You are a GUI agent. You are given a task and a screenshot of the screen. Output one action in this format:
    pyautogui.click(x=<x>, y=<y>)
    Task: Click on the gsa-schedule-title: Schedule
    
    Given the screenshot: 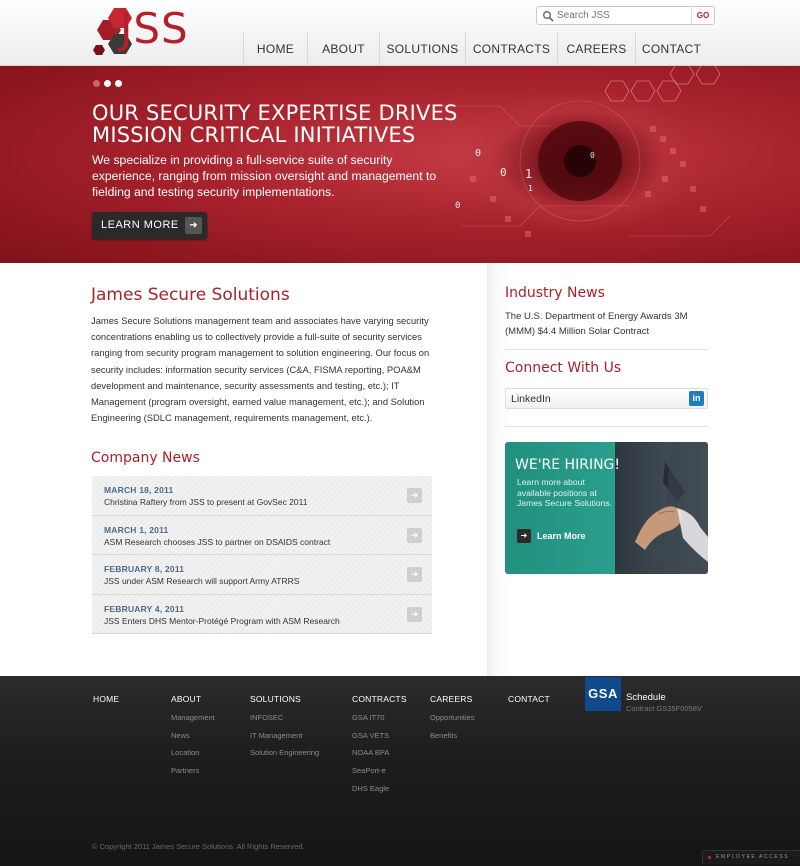 What is the action you would take?
    pyautogui.click(x=646, y=697)
    